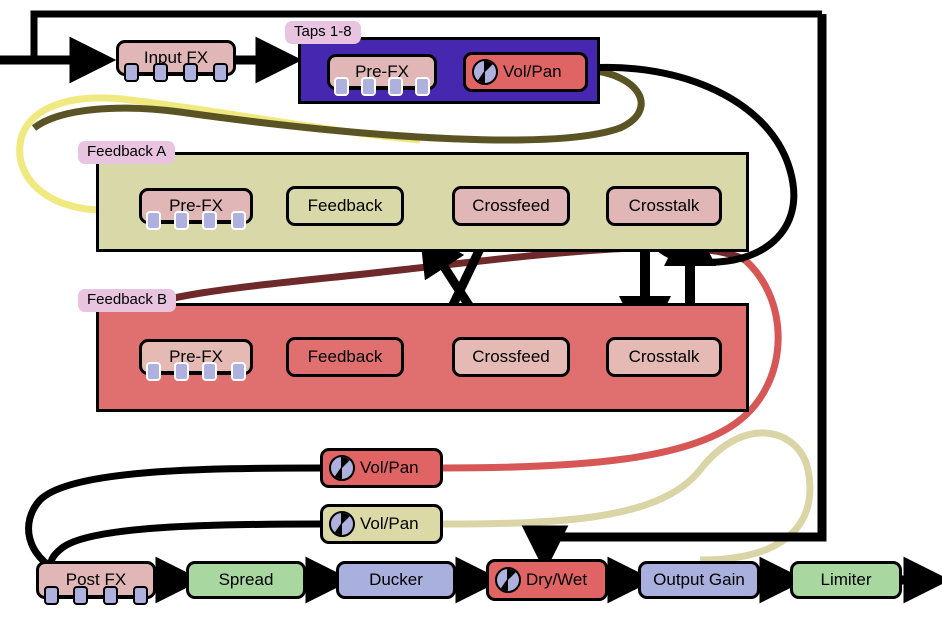 The image size is (942, 637). What do you see at coordinates (176, 61) in the screenshot?
I see `node-input-fx: Input FX` at bounding box center [176, 61].